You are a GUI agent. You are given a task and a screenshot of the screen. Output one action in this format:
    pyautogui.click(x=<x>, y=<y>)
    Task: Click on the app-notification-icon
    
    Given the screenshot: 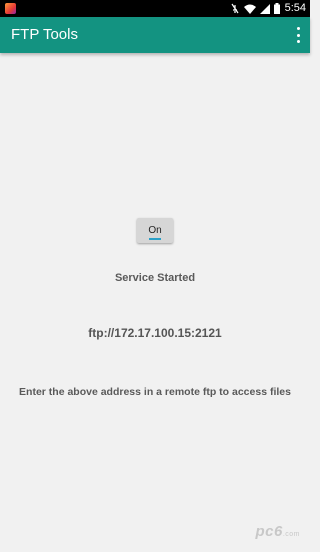 What is the action you would take?
    pyautogui.click(x=10, y=8)
    